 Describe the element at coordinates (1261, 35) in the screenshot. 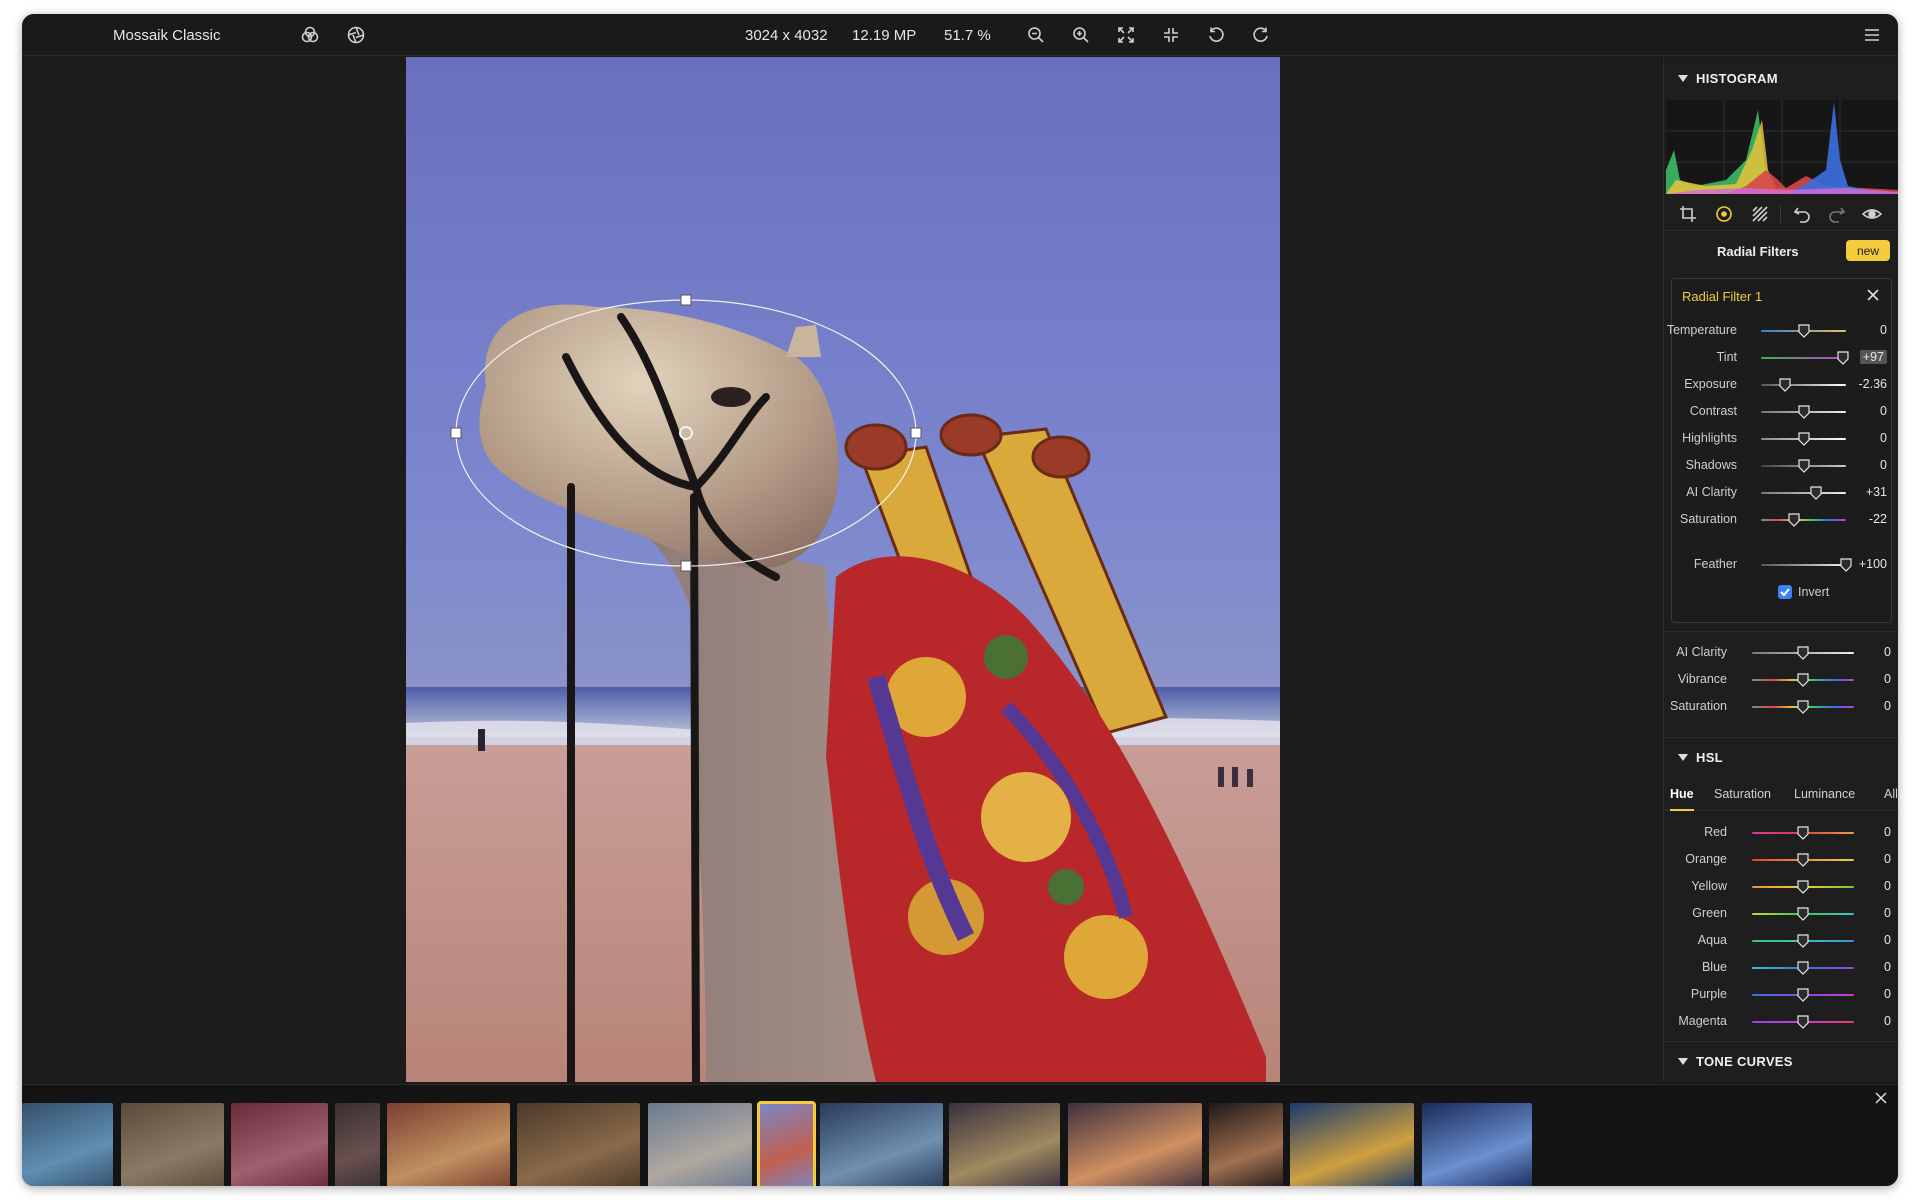

I see `rotate-right-icon` at that location.